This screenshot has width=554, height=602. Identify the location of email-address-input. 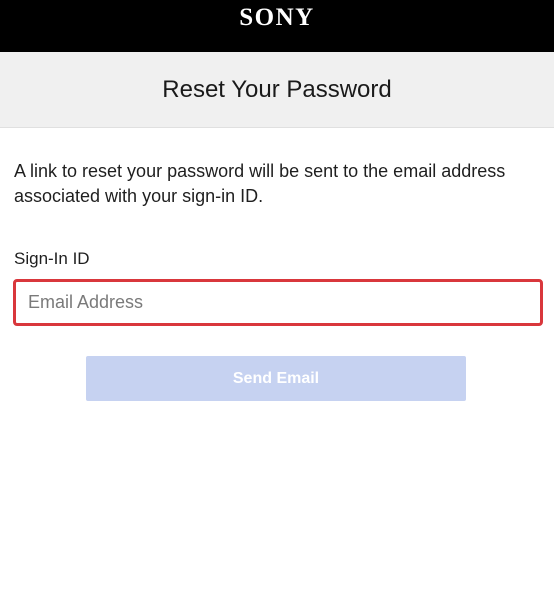
(278, 302).